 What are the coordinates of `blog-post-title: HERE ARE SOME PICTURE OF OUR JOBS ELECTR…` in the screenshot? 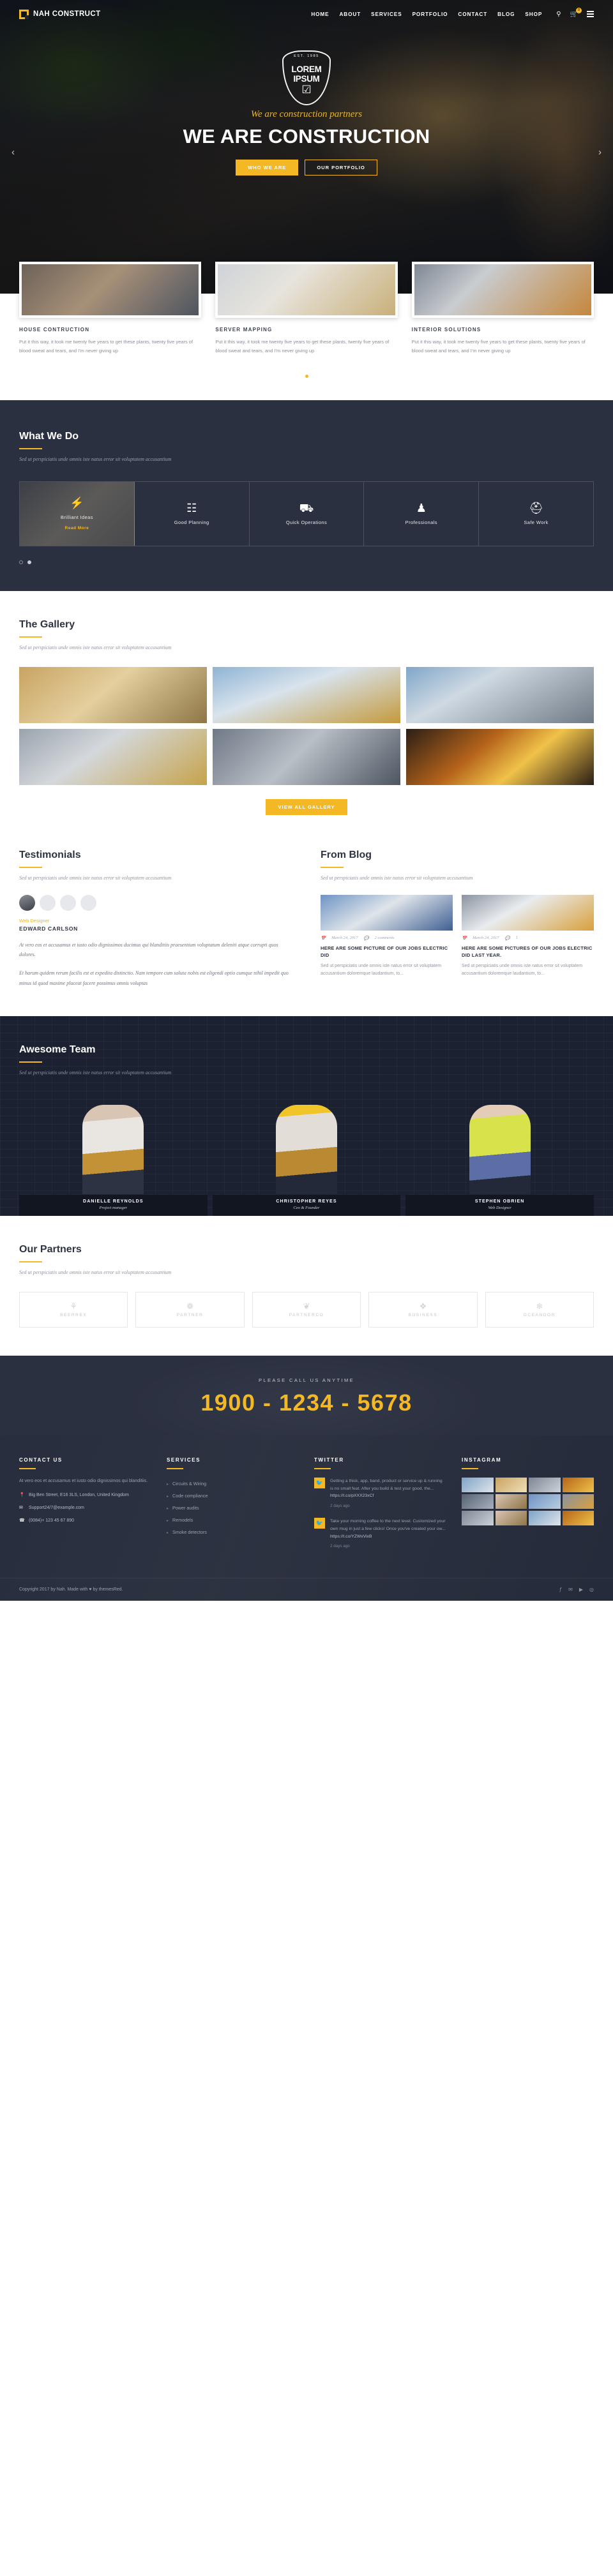 It's located at (387, 952).